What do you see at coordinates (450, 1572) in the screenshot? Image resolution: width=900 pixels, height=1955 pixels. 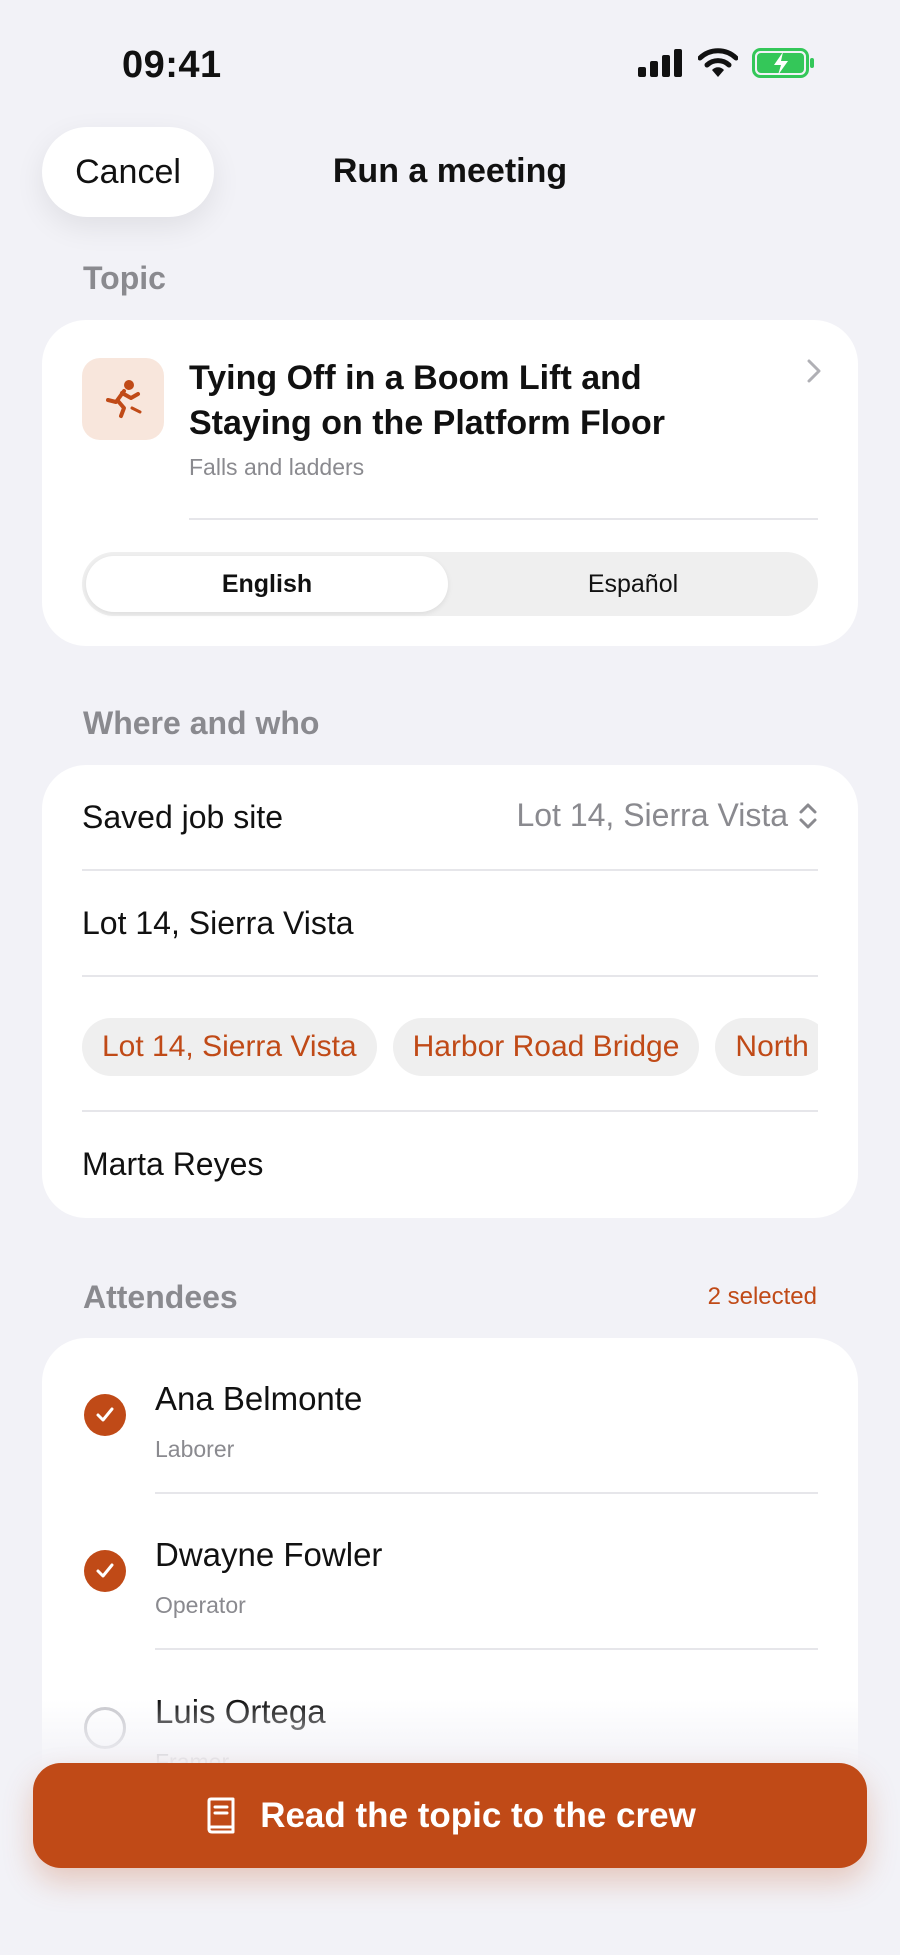 I see `attendee-row: Dwayne Fowler Operator` at bounding box center [450, 1572].